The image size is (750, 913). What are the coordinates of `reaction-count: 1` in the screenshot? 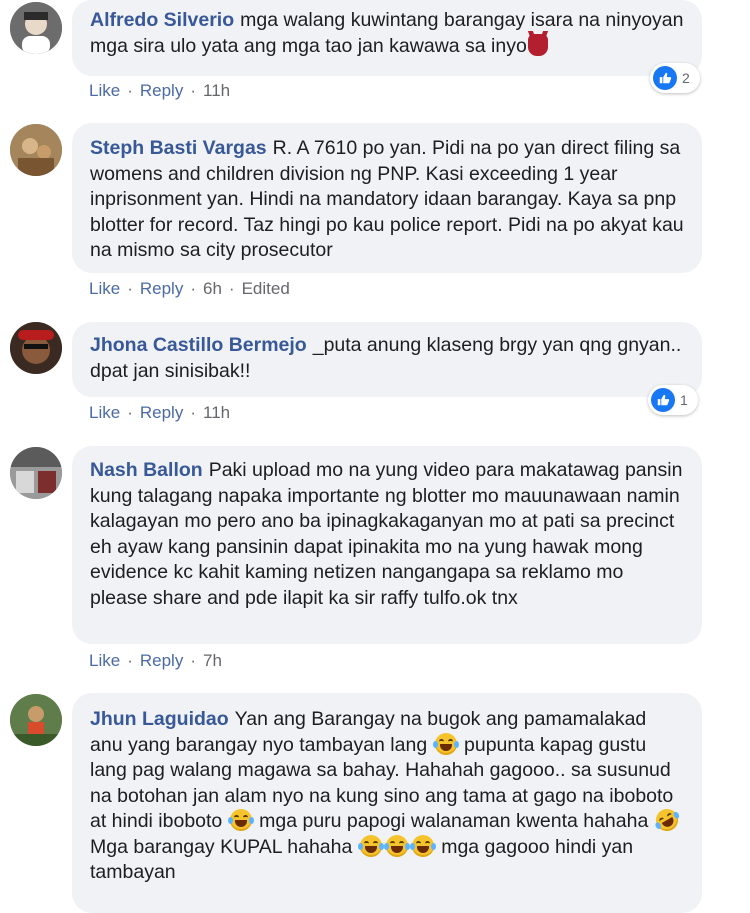 It's located at (673, 400).